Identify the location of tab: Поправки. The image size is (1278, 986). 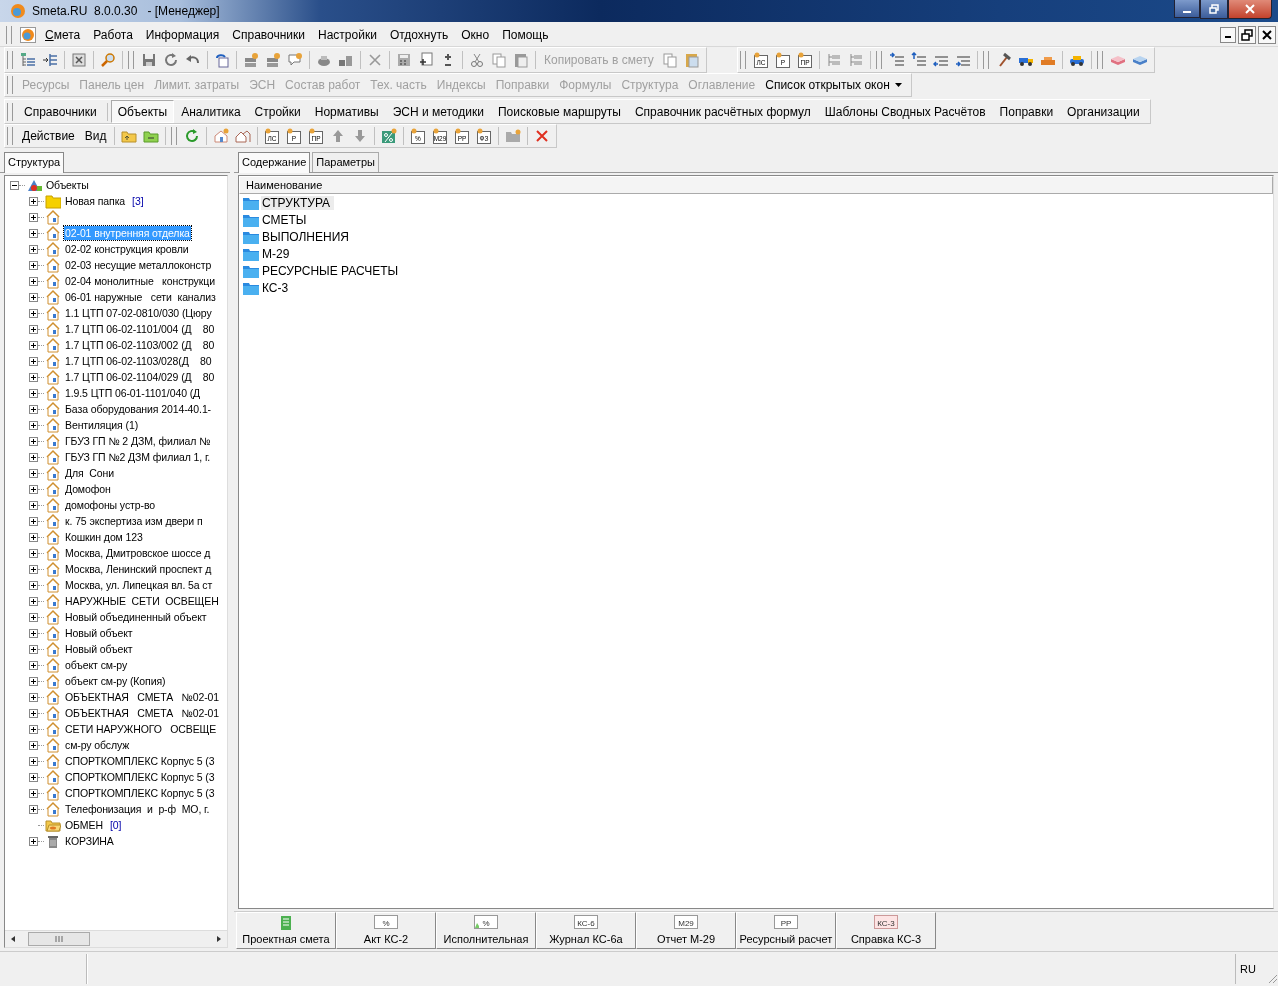
(1026, 111).